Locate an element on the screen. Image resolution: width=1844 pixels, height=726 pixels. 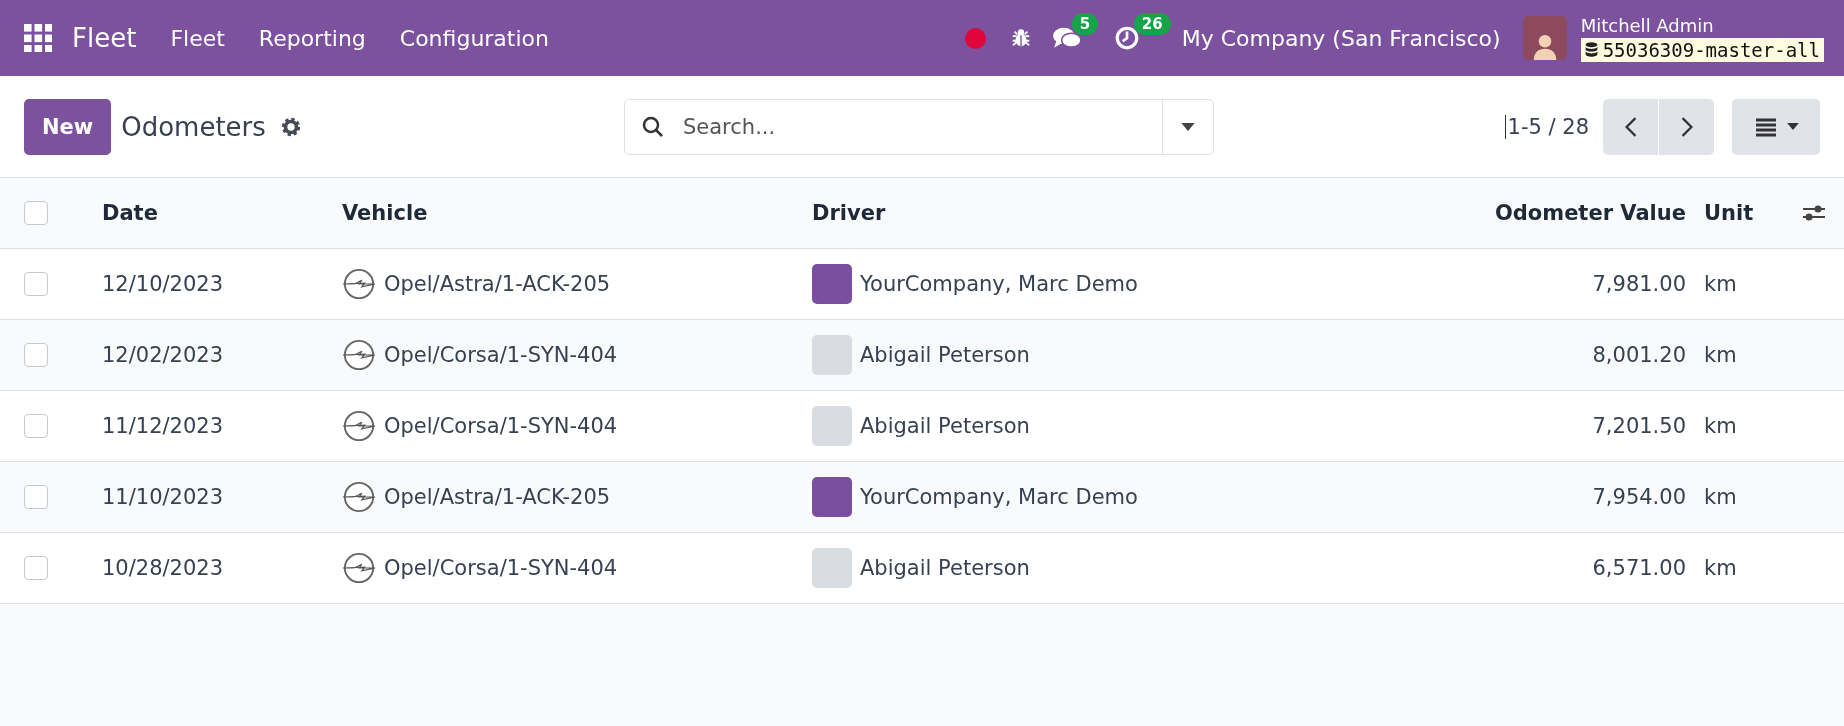
bug-icon is located at coordinates (1020, 38).